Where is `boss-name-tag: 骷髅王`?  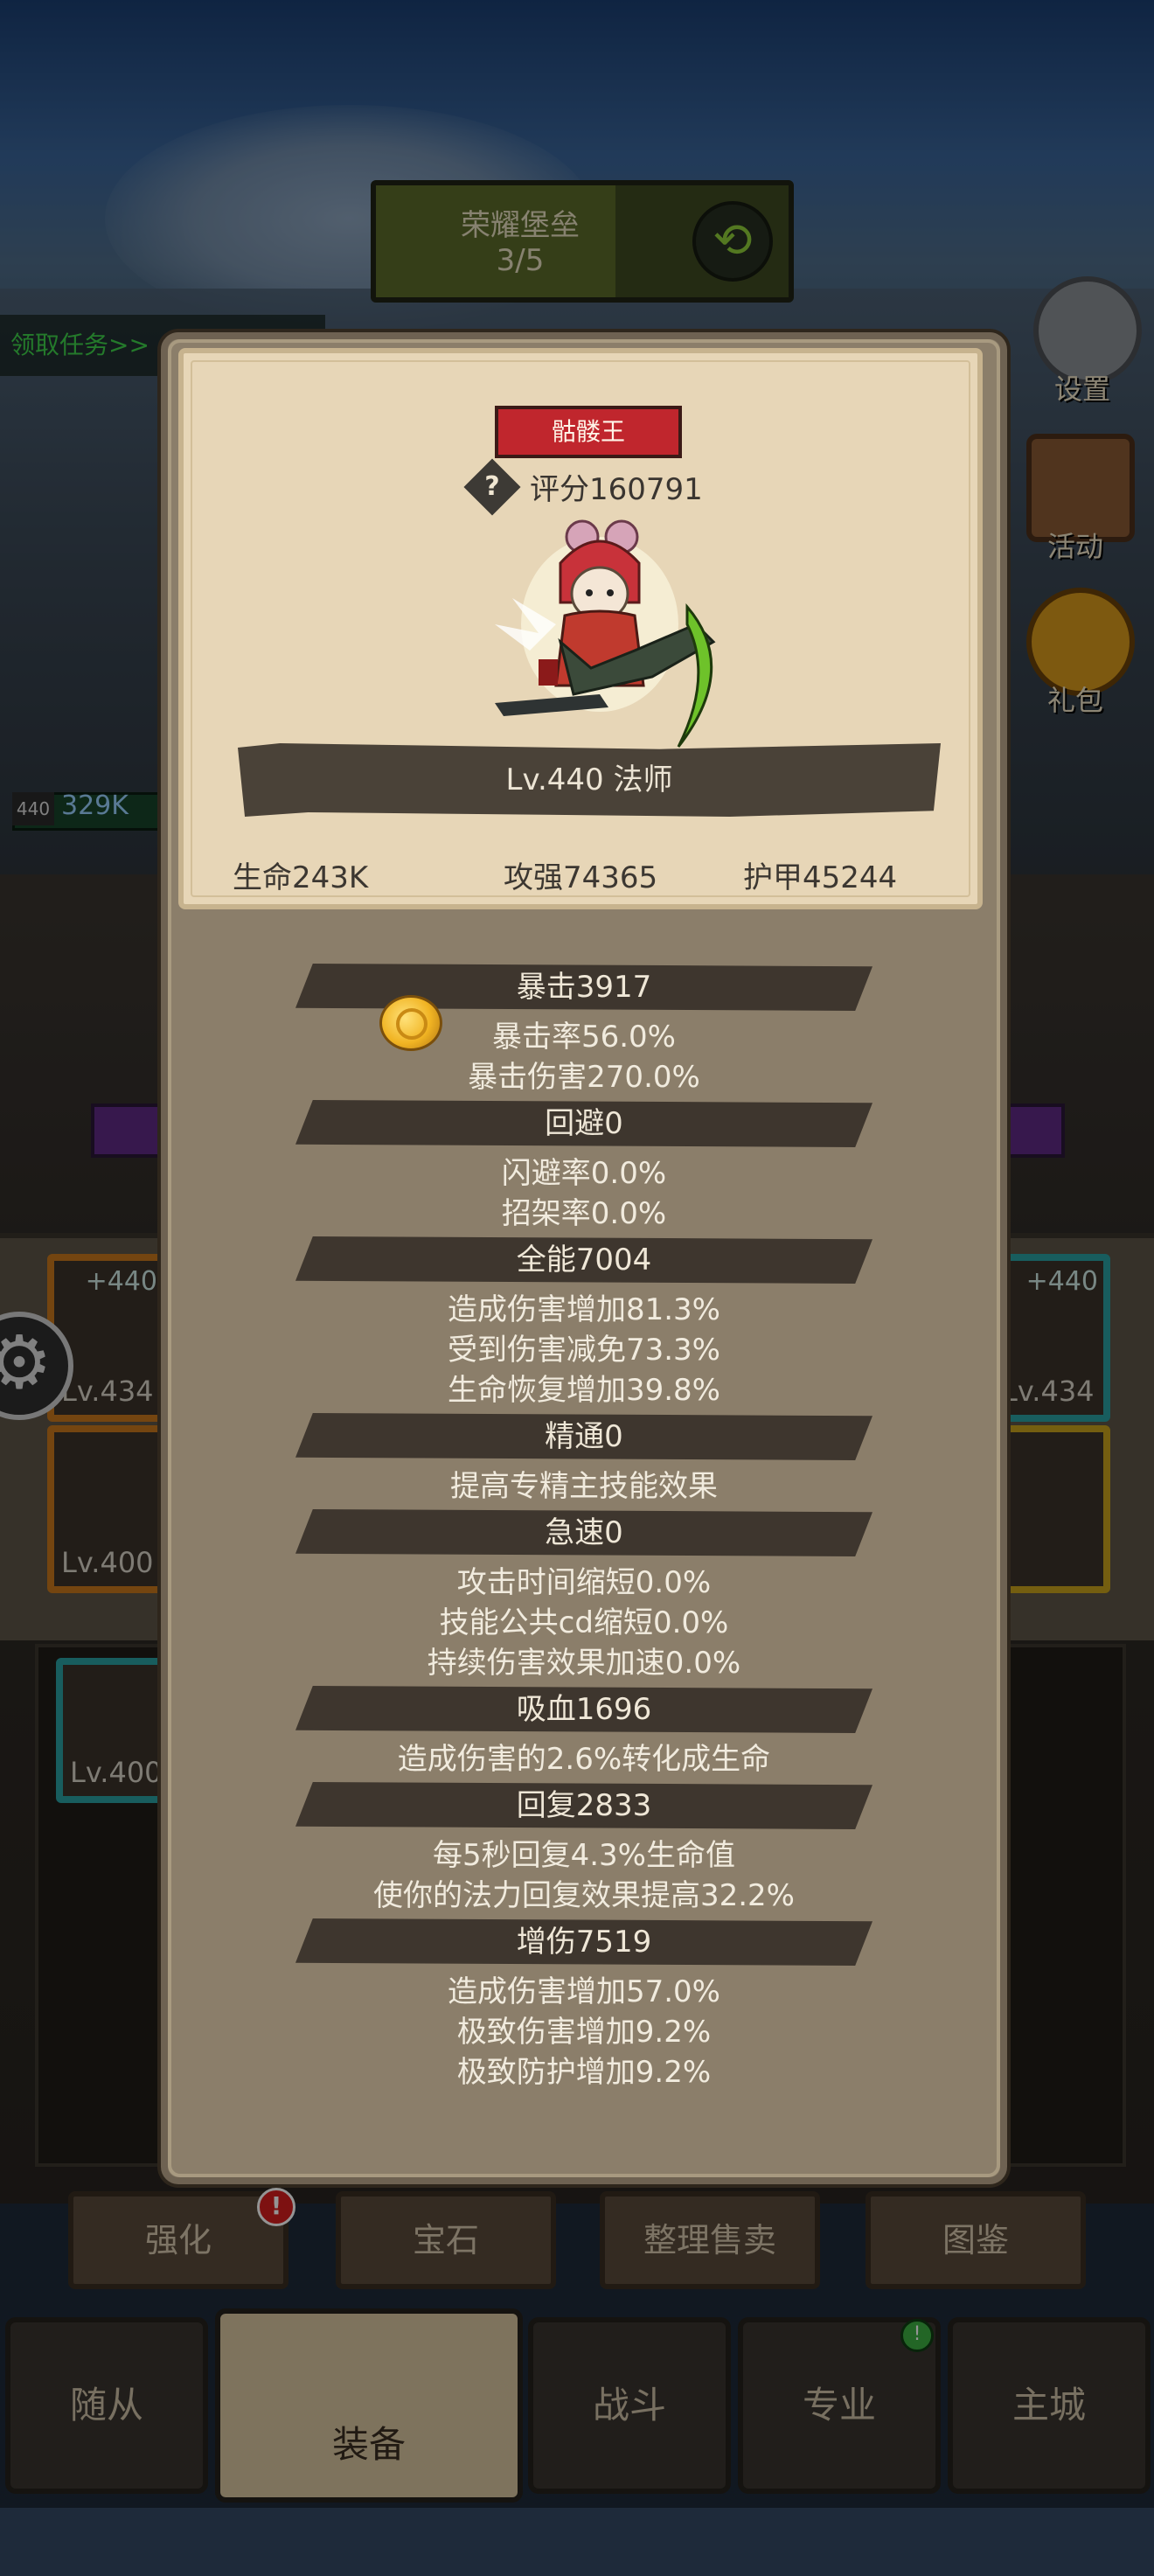 boss-name-tag: 骷髅王 is located at coordinates (588, 432).